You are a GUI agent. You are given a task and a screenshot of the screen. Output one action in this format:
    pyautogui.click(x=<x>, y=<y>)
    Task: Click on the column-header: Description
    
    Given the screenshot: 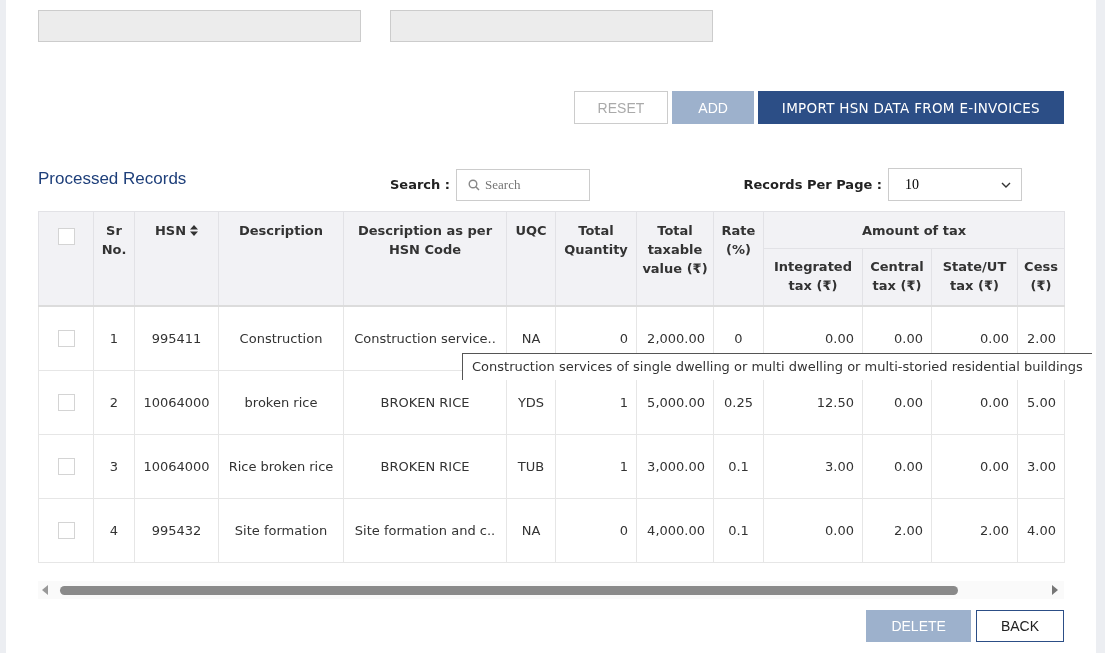 What is the action you would take?
    pyautogui.click(x=281, y=230)
    